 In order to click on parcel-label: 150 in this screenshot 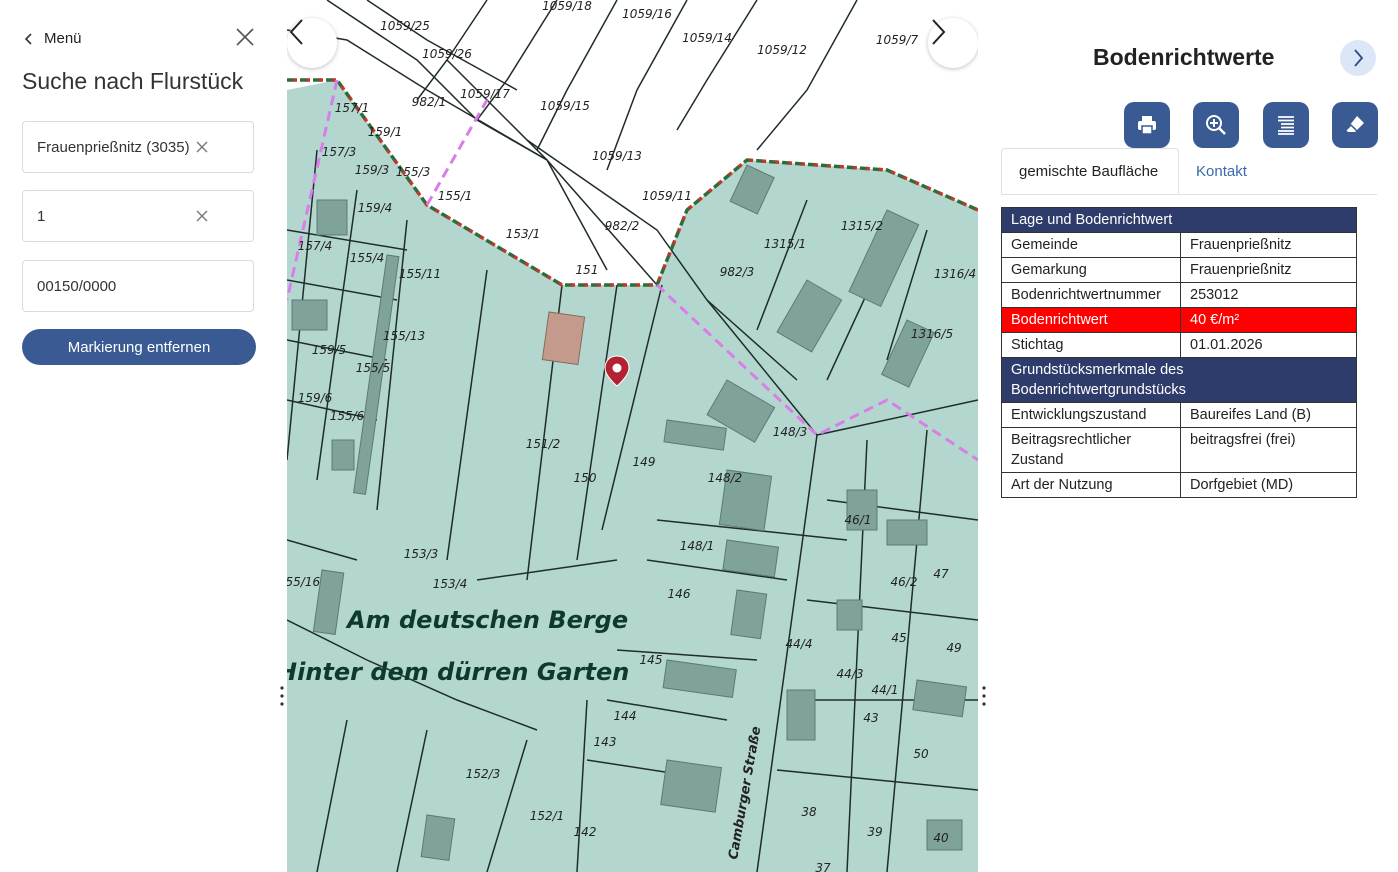, I will do `click(585, 478)`.